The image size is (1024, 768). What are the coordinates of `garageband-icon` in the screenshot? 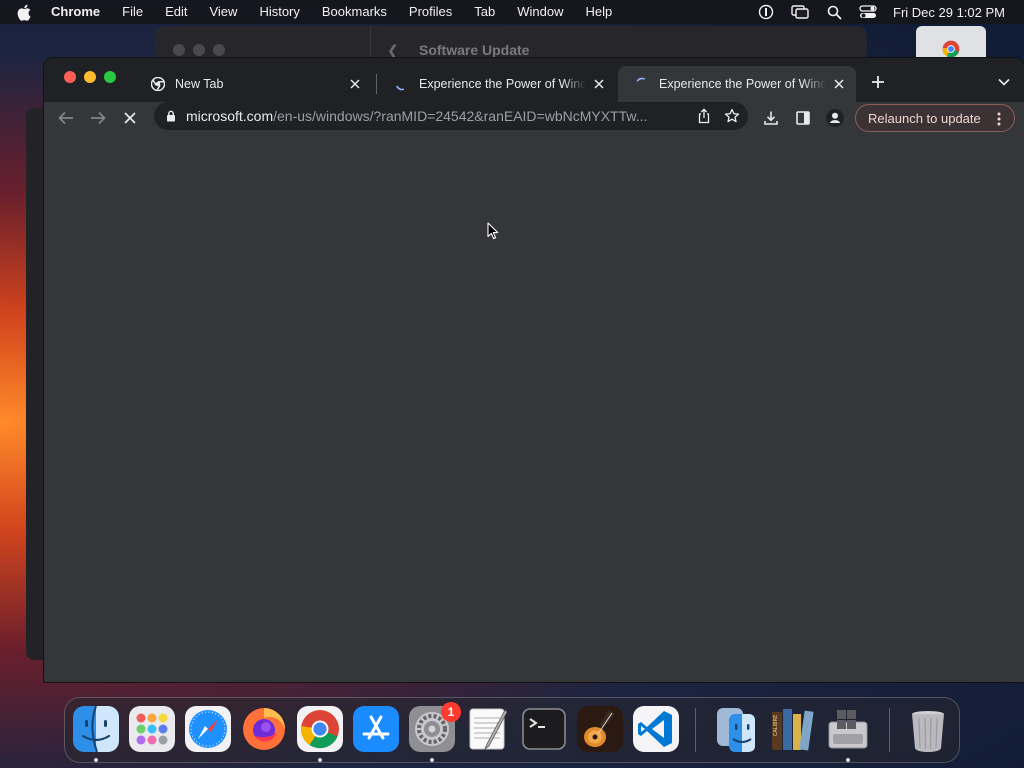 It's located at (600, 729).